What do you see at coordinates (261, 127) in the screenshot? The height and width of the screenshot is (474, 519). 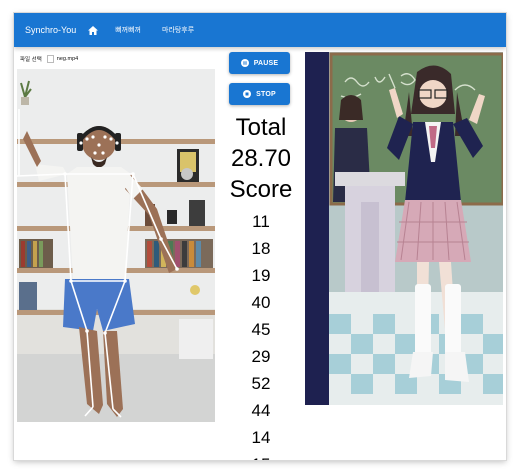 I see `total-label: Total` at bounding box center [261, 127].